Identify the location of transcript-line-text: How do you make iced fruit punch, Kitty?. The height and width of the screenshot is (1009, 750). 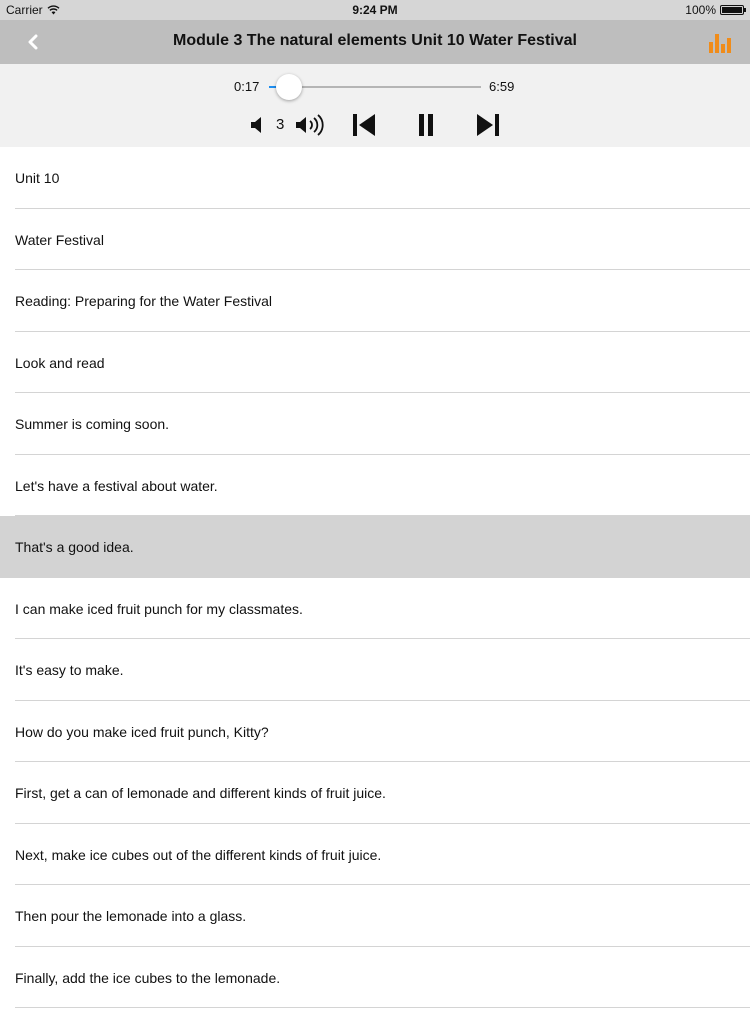
(142, 731).